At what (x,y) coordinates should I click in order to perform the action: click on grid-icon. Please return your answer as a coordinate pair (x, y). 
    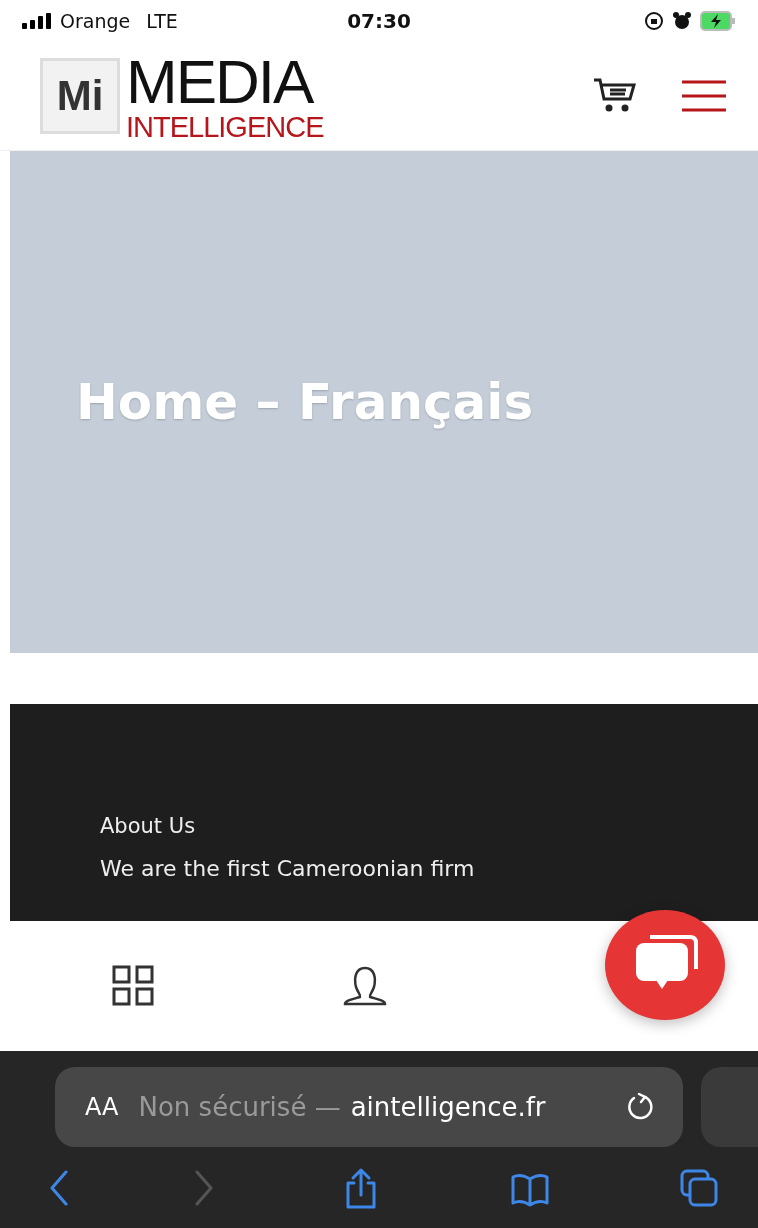
    Looking at the image, I should click on (134, 986).